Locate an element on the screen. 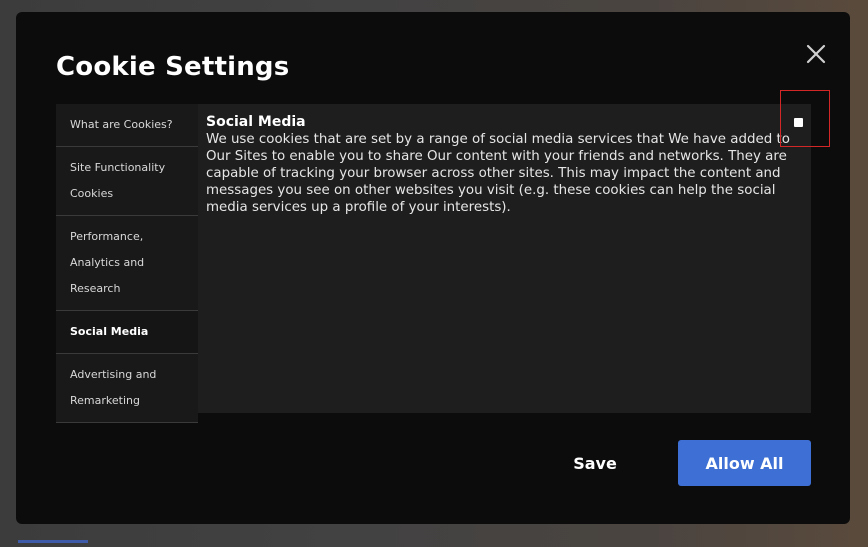 The height and width of the screenshot is (547, 868). category-item-site-functionality: Site Functionality Cookies is located at coordinates (127, 181).